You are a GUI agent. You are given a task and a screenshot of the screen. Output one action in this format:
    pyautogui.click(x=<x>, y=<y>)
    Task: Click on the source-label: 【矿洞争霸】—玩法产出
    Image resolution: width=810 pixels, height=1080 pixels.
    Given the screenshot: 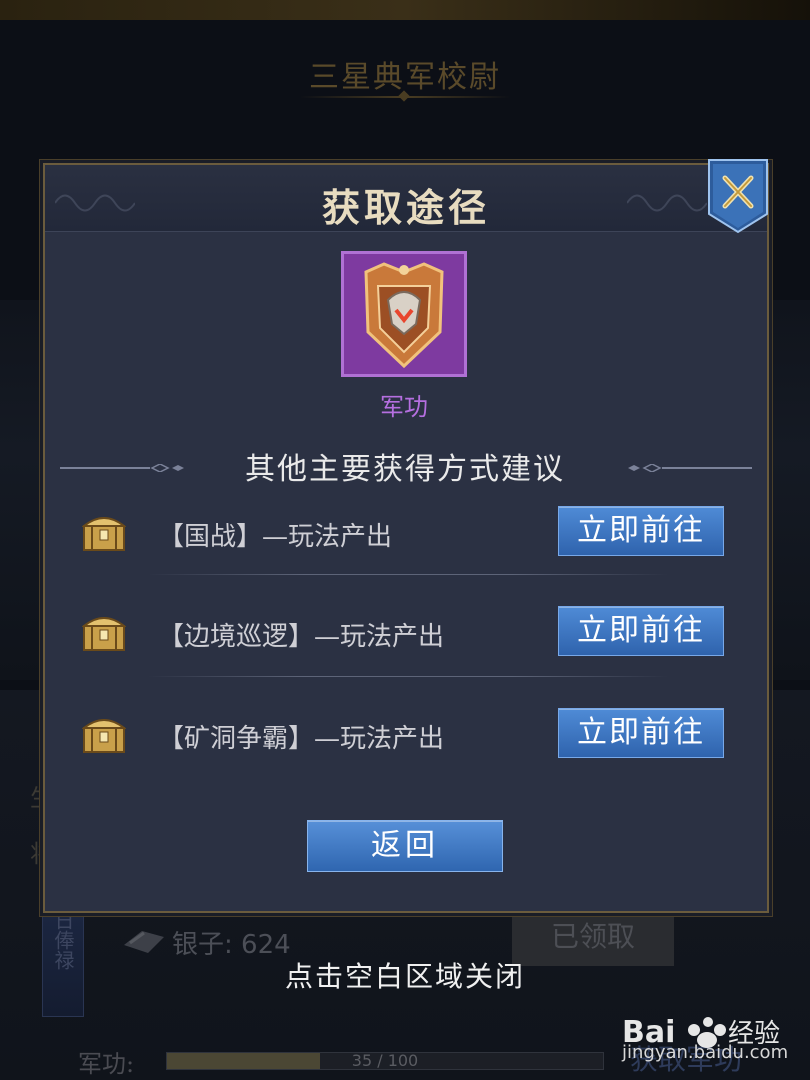 What is the action you would take?
    pyautogui.click(x=301, y=739)
    